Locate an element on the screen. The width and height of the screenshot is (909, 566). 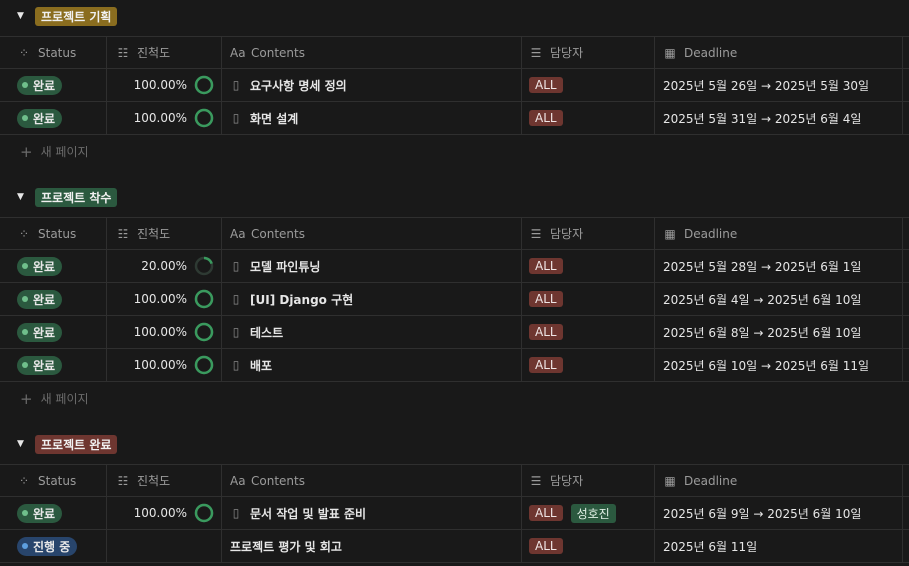
contents-cell: ▯ 테스트 is located at coordinates (372, 332).